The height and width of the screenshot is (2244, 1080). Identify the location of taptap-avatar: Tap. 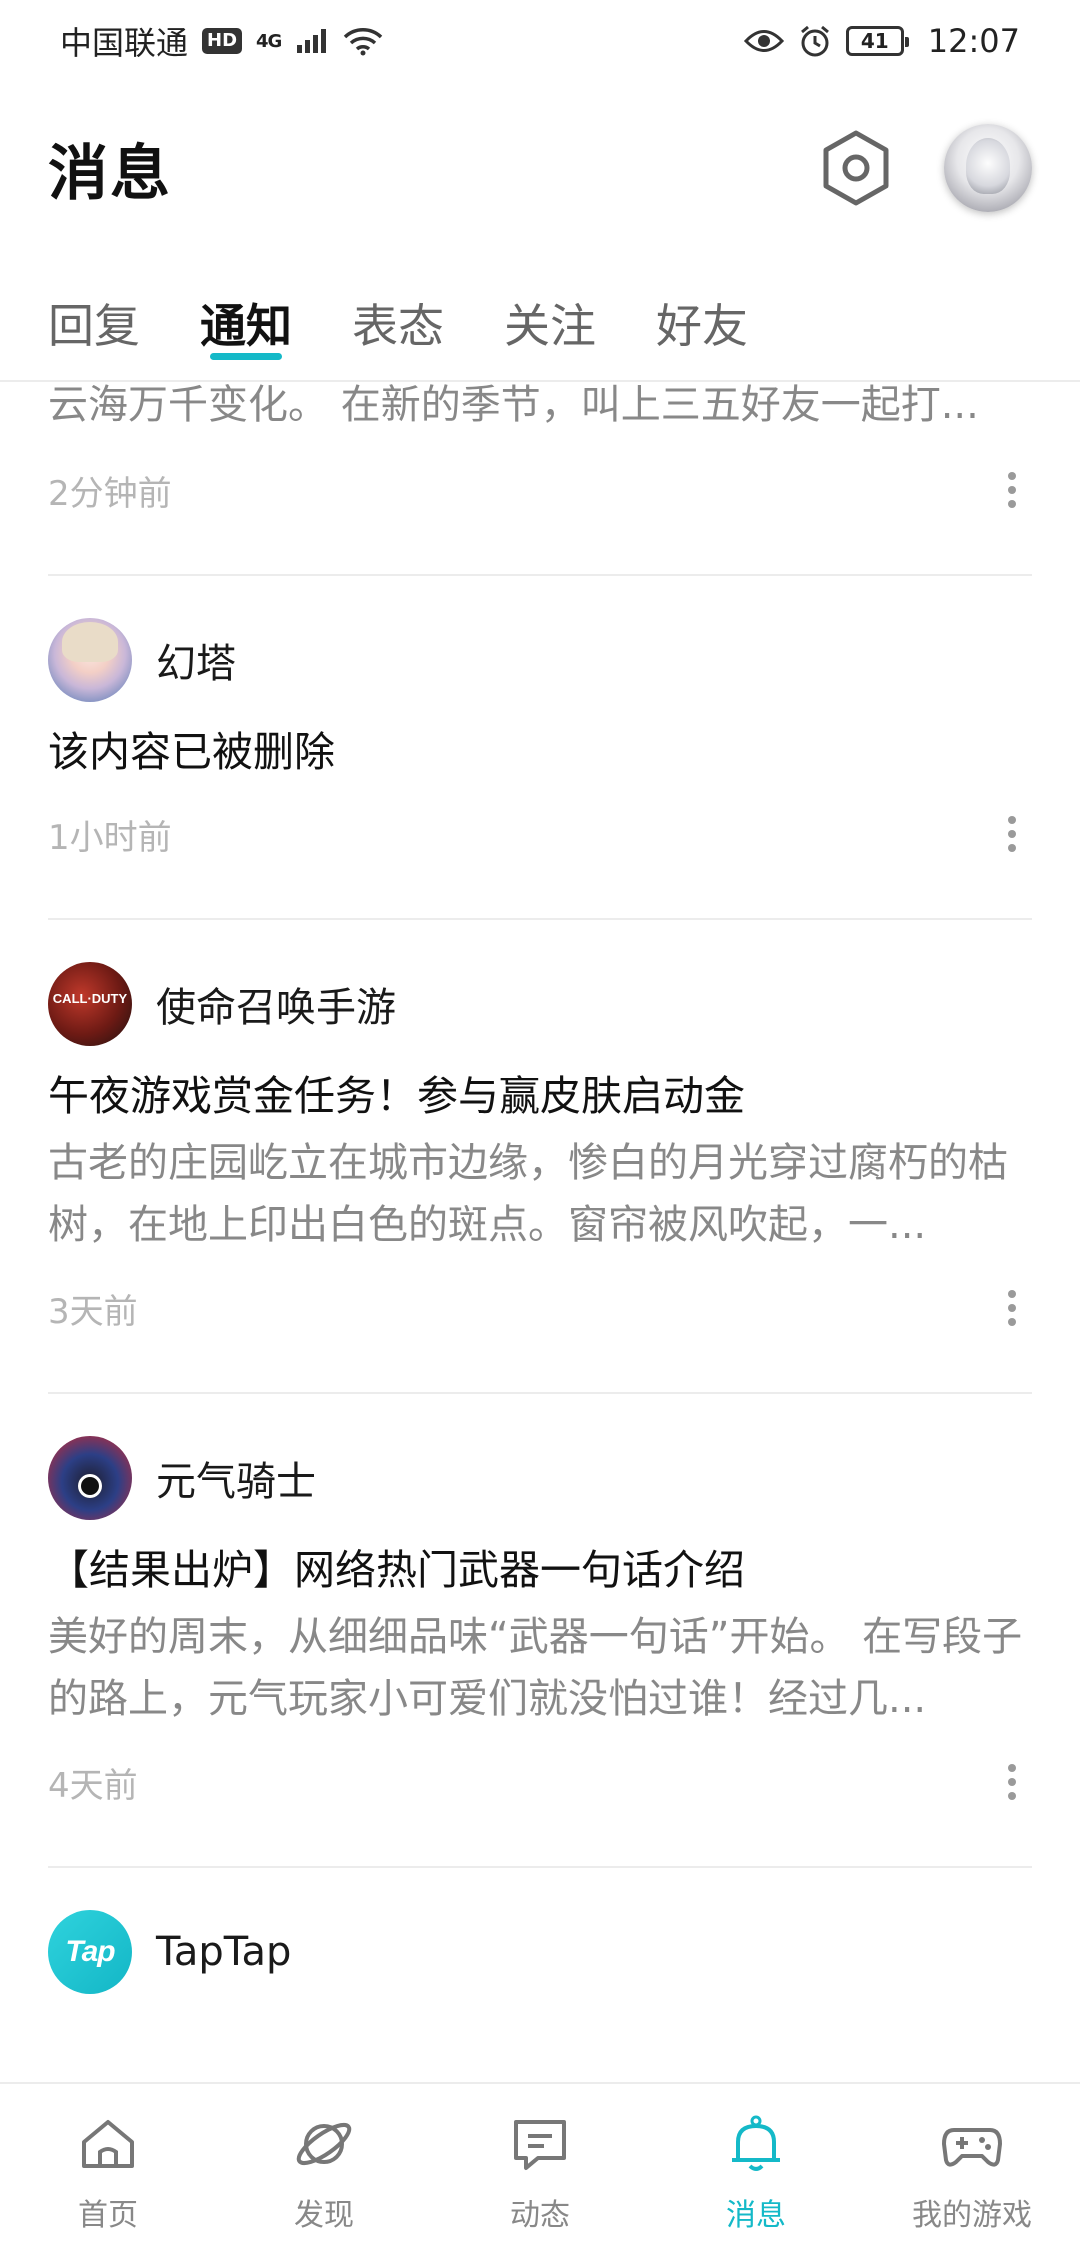
(90, 1952).